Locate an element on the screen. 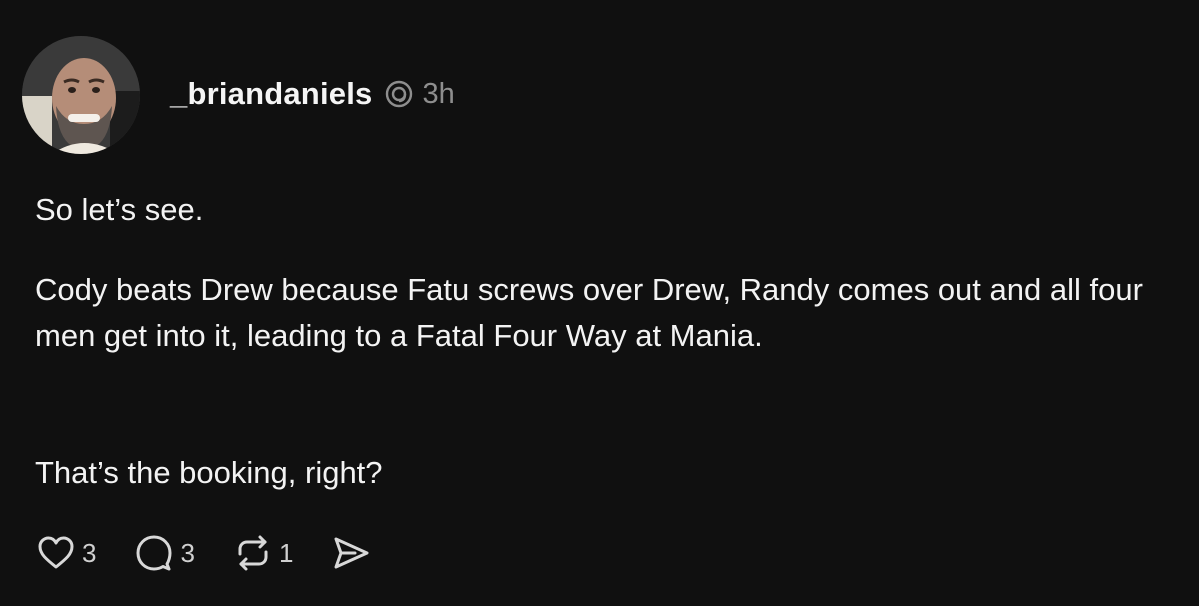  send-icon is located at coordinates (351, 553).